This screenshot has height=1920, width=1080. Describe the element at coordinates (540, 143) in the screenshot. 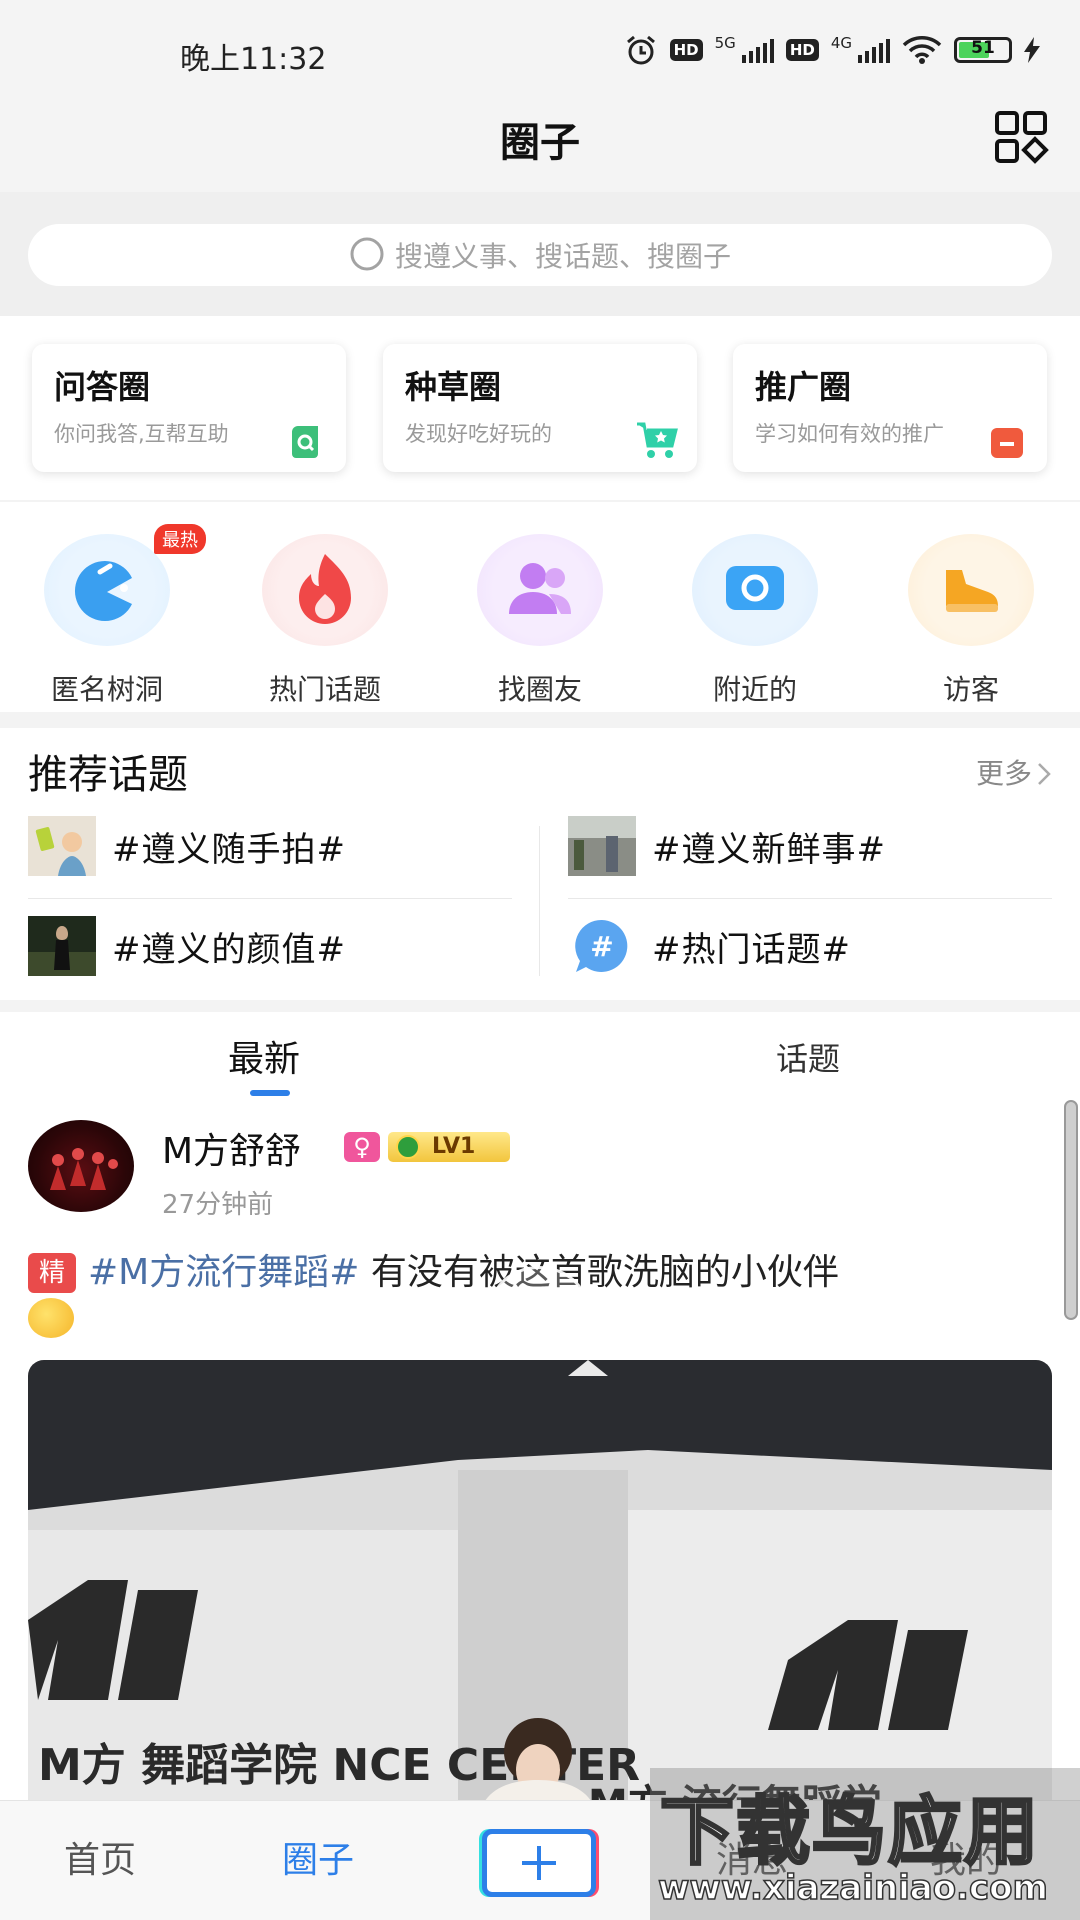

I see `page-title: 圈子` at that location.